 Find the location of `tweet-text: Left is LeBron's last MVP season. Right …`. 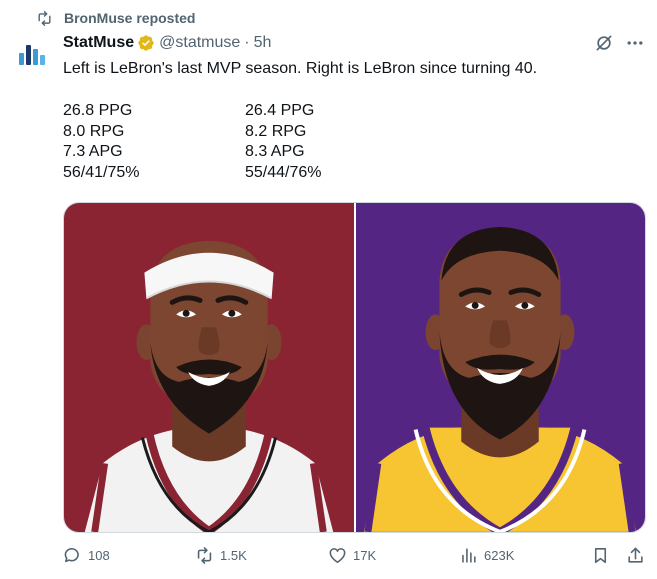

tweet-text: Left is LeBron's last MVP season. Right … is located at coordinates (300, 68).